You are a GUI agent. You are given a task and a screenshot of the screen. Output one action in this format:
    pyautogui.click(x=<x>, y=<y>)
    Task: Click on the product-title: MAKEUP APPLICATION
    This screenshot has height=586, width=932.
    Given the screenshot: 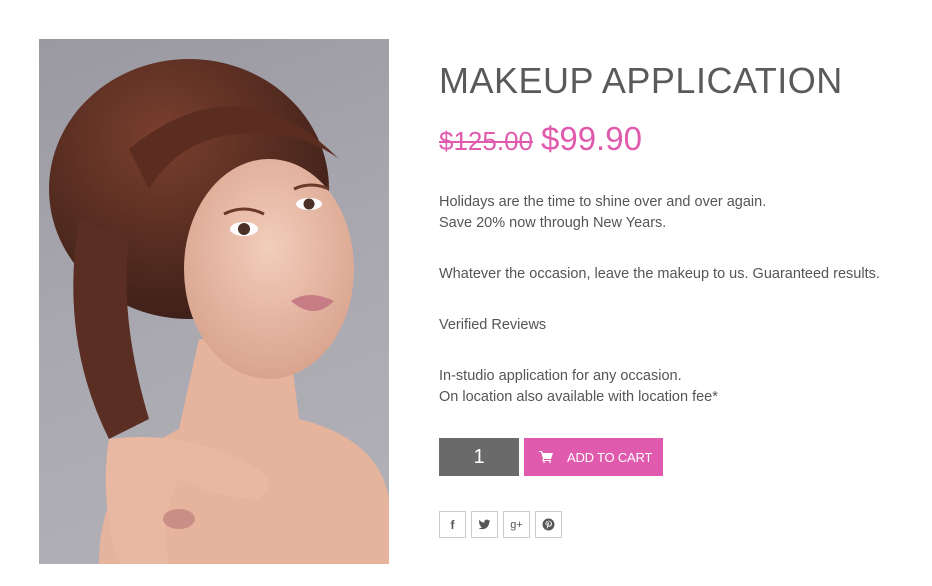 What is the action you would take?
    pyautogui.click(x=641, y=80)
    